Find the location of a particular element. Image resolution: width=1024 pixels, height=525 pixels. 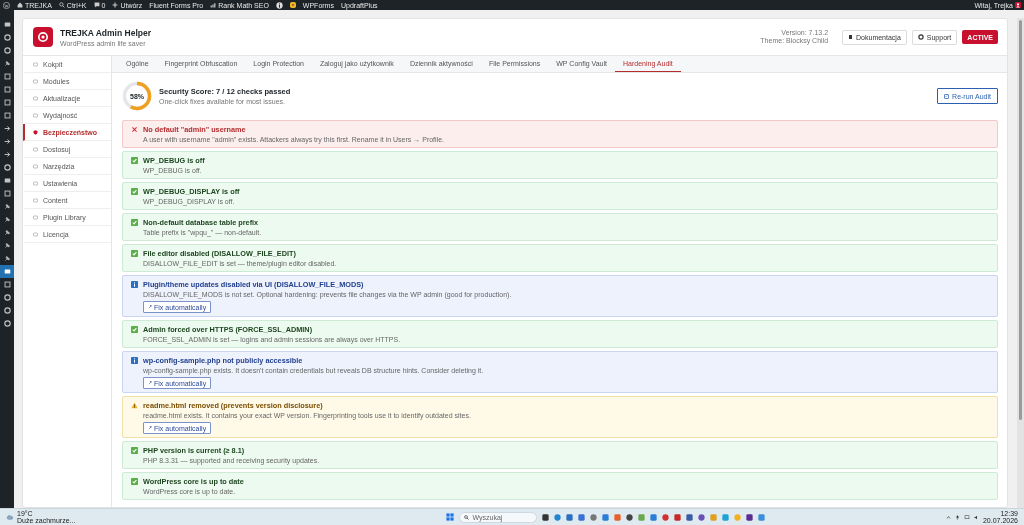

bar-chart-icon is located at coordinates (213, 5).